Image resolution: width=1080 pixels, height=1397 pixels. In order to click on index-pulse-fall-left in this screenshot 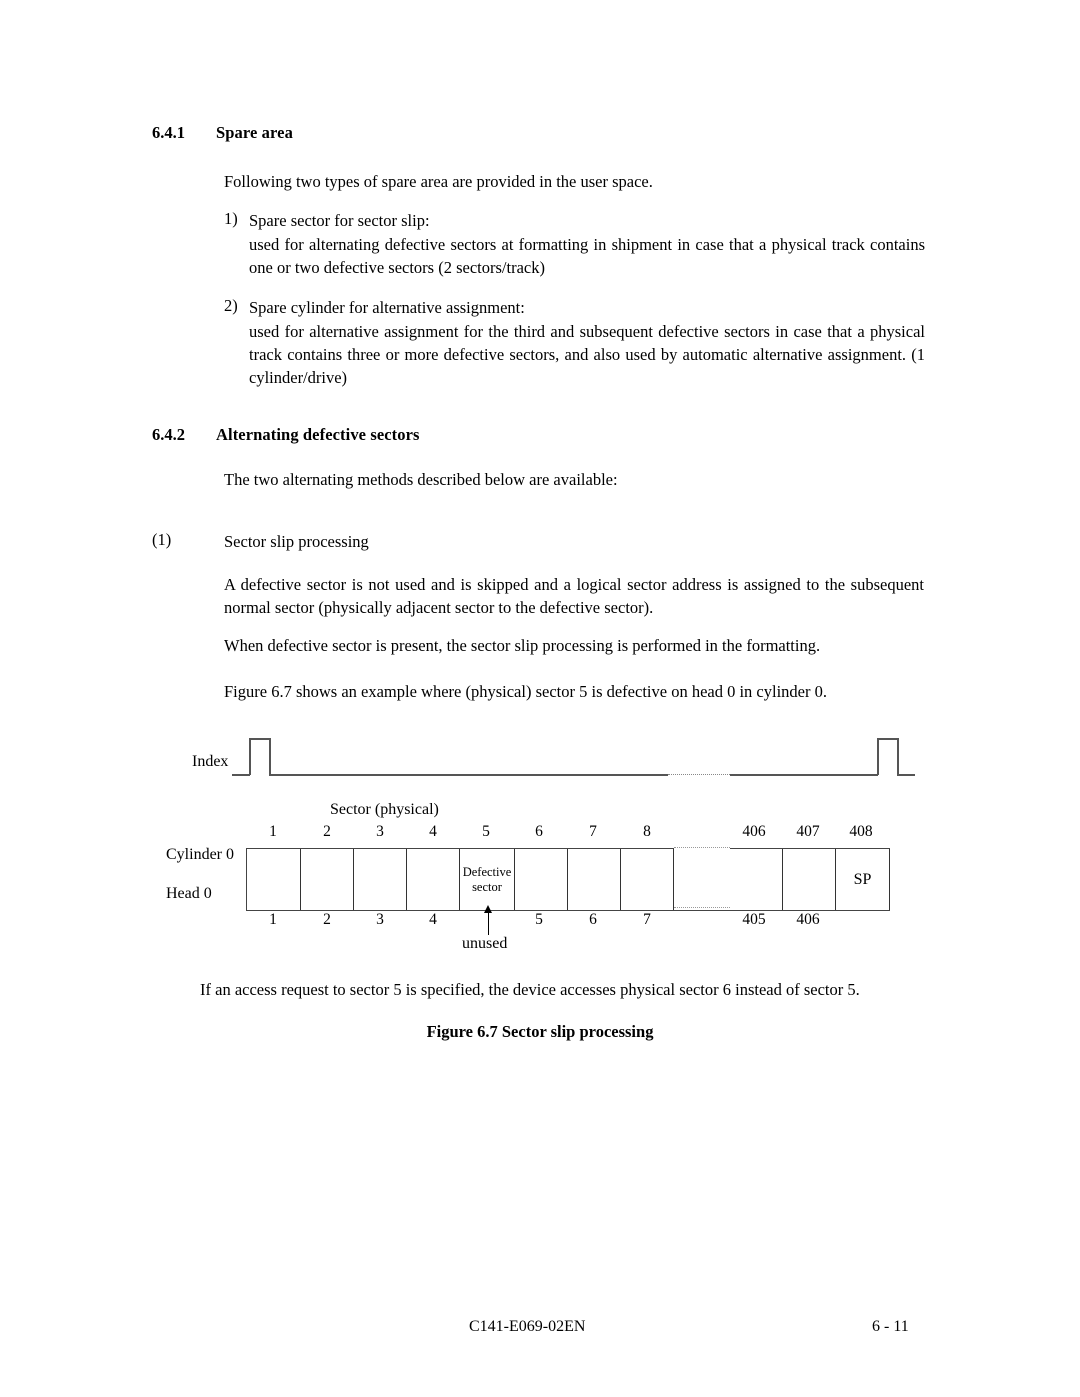, I will do `click(270, 756)`.